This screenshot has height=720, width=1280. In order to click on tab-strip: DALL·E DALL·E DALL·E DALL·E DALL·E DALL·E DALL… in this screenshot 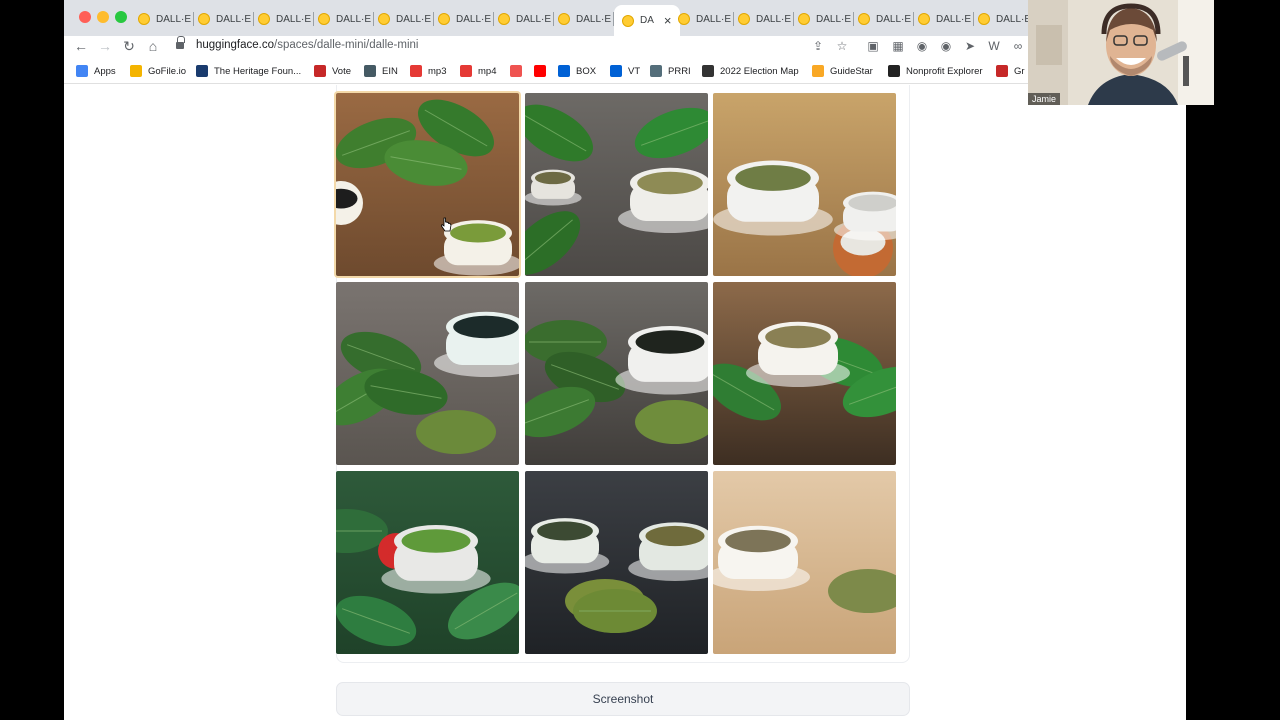, I will do `click(625, 18)`.